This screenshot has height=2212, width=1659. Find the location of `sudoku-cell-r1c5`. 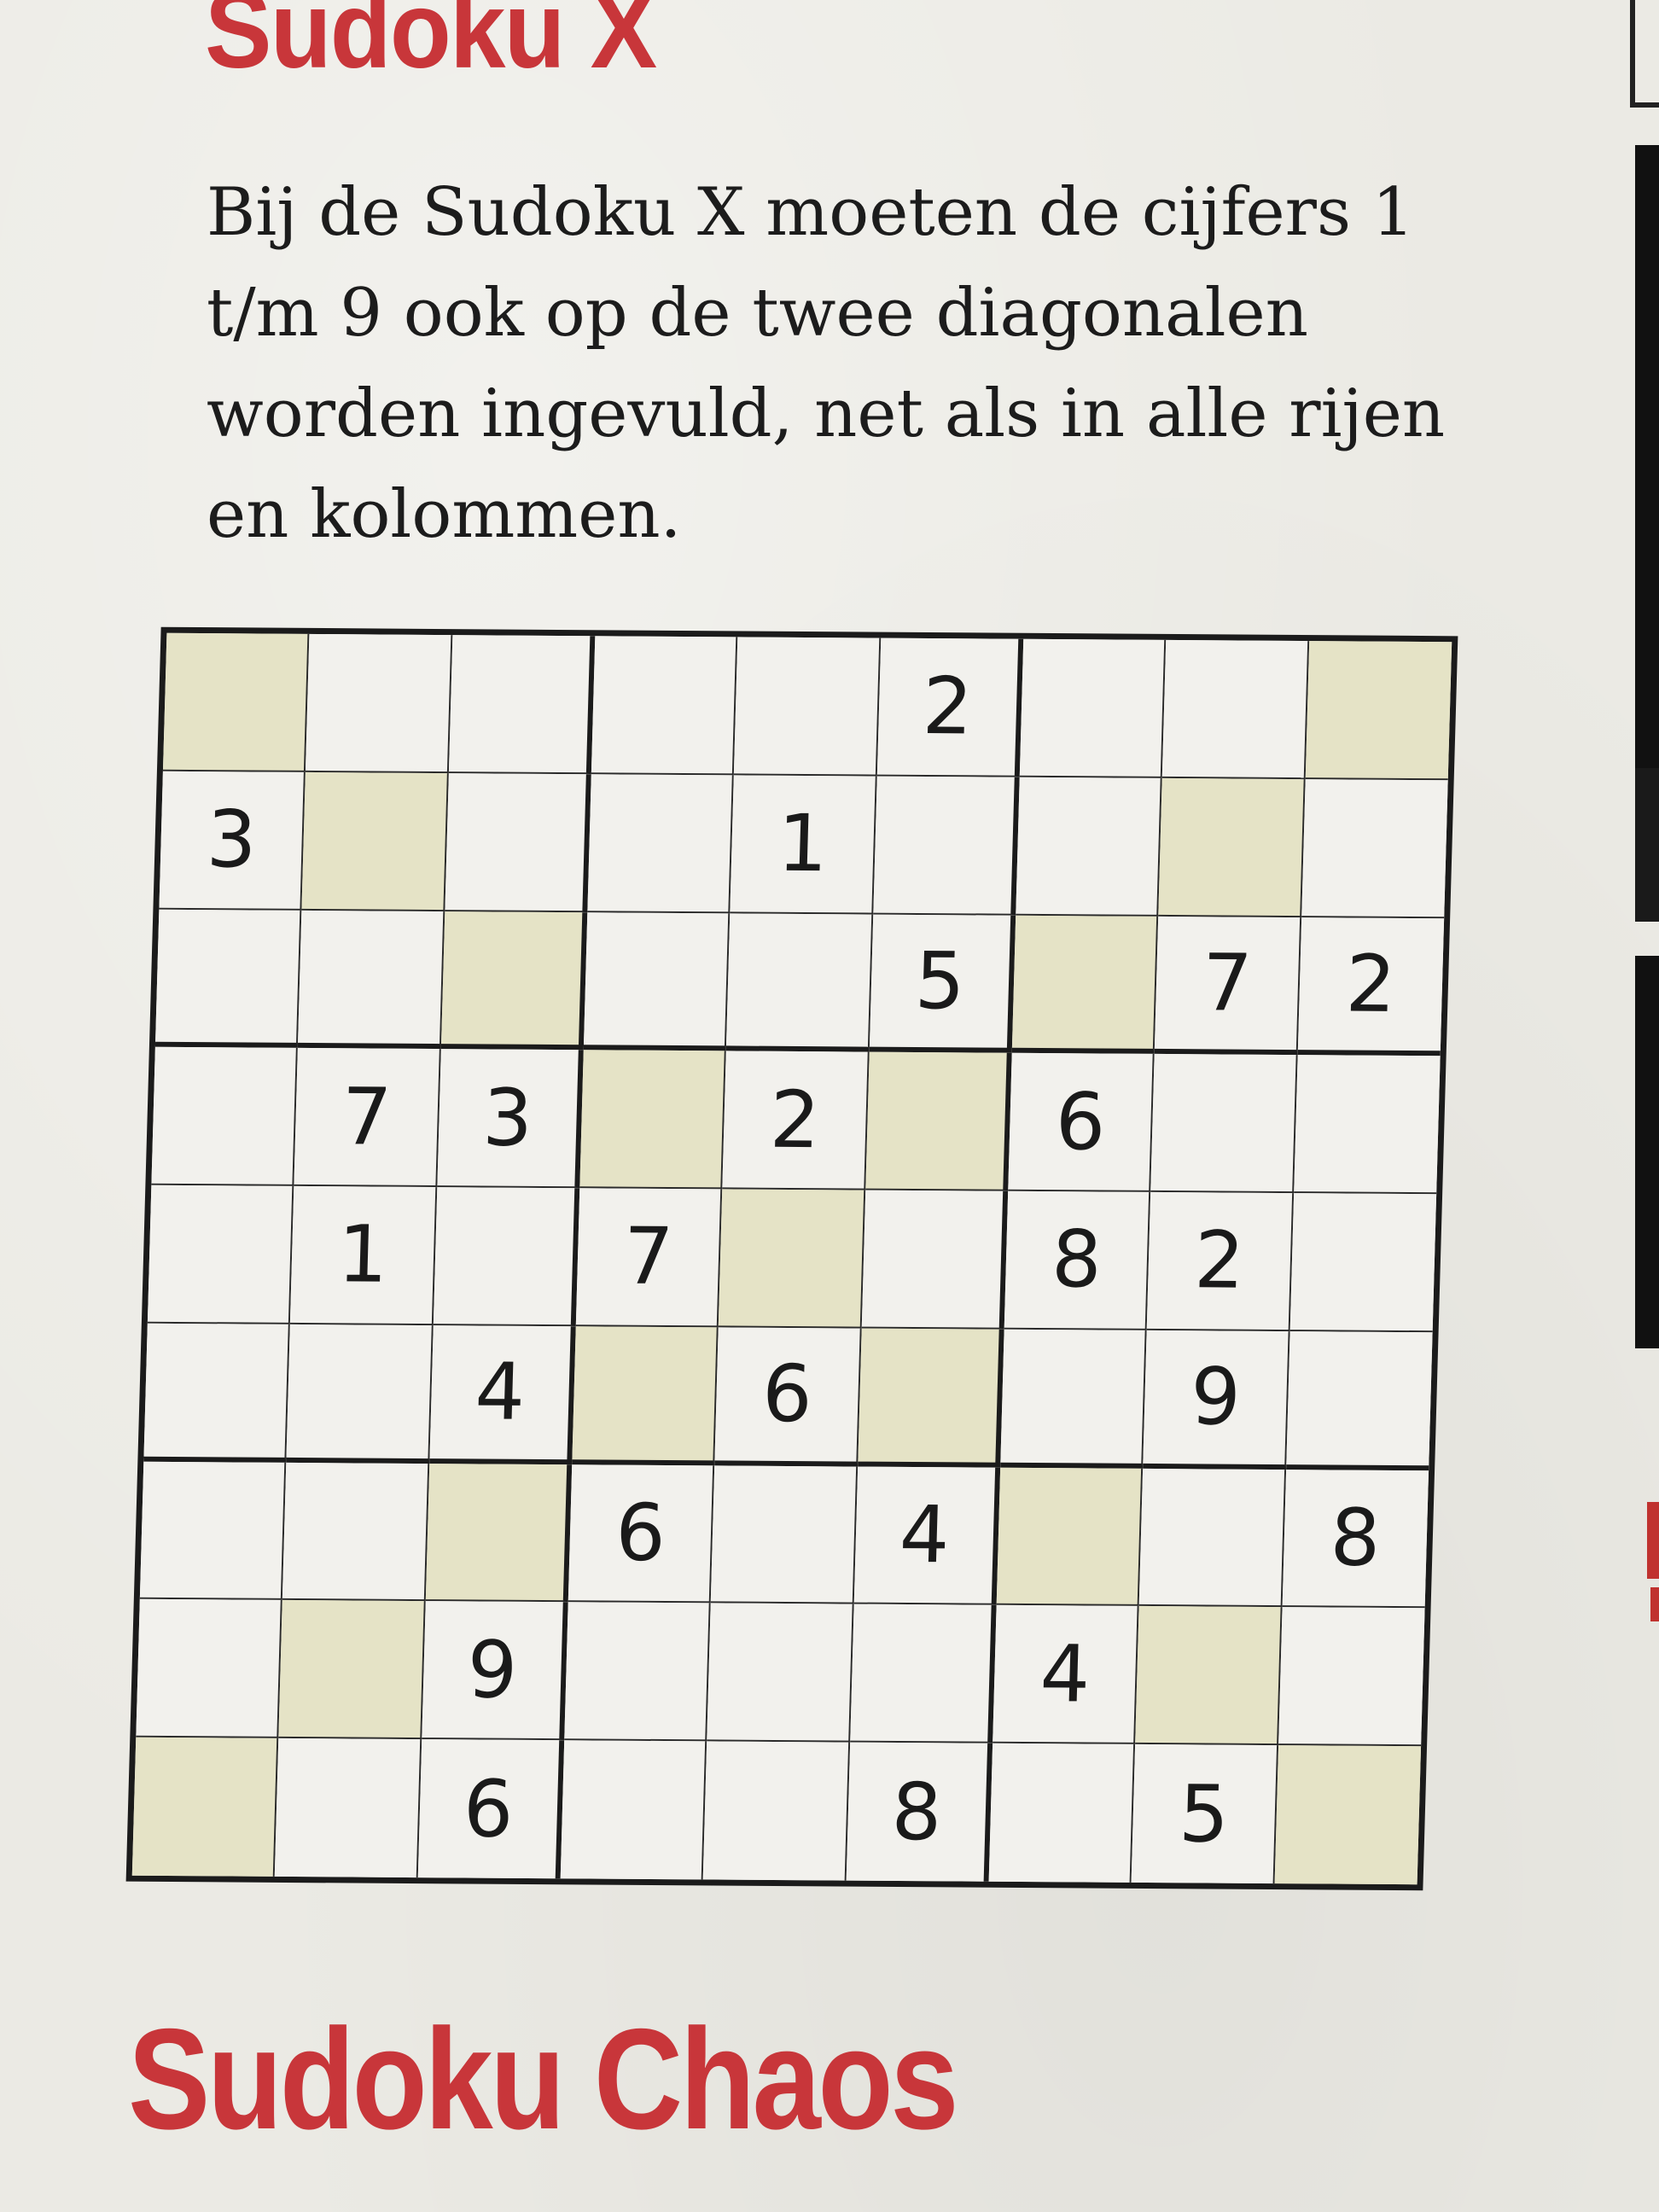

sudoku-cell-r1c5 is located at coordinates (807, 707).